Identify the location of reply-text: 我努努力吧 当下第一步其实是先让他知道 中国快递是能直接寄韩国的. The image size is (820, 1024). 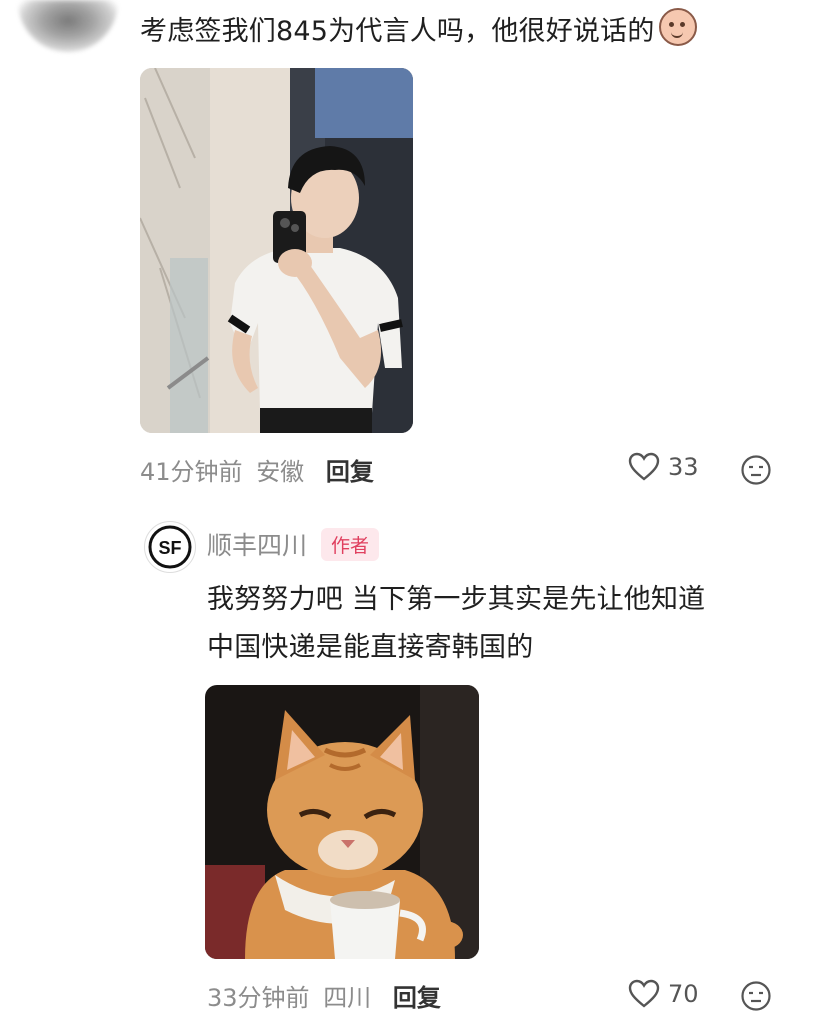
(456, 624).